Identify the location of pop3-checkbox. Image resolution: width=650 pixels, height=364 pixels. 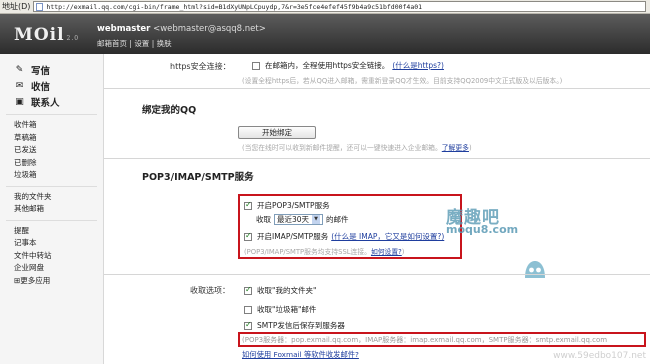
(248, 205).